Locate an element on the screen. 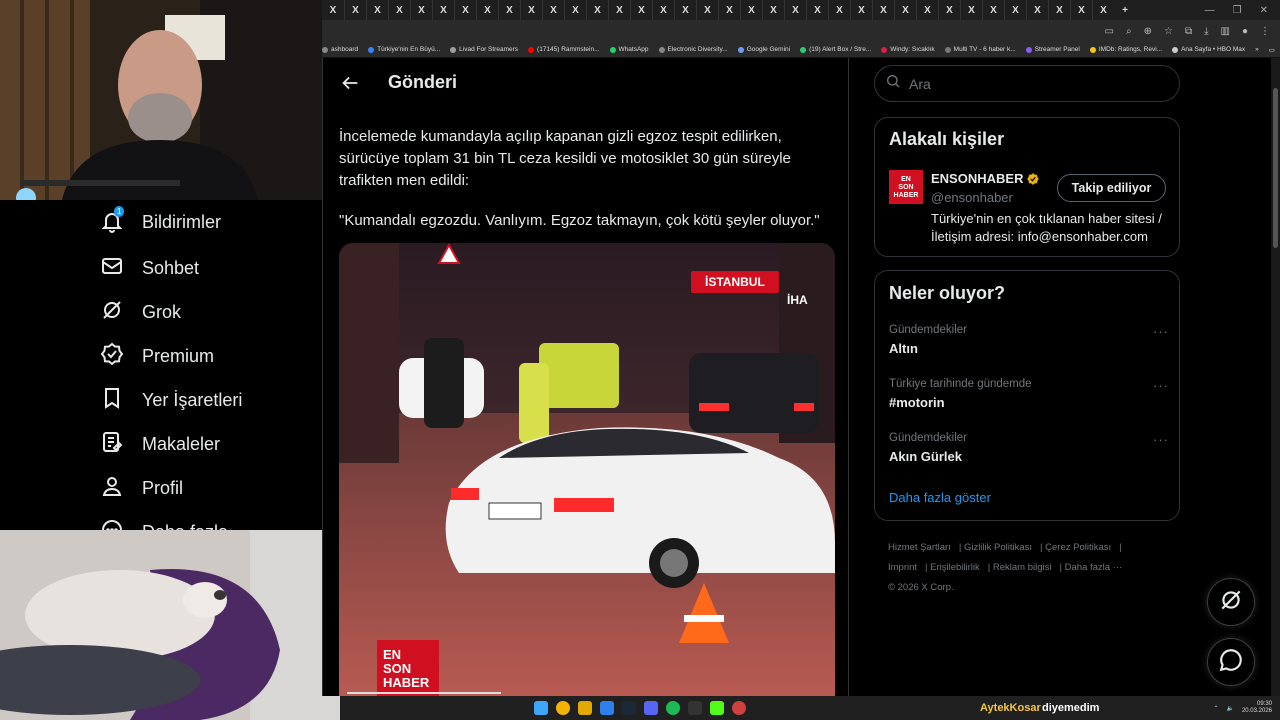 This screenshot has width=1280, height=720. discord-icon is located at coordinates (651, 708).